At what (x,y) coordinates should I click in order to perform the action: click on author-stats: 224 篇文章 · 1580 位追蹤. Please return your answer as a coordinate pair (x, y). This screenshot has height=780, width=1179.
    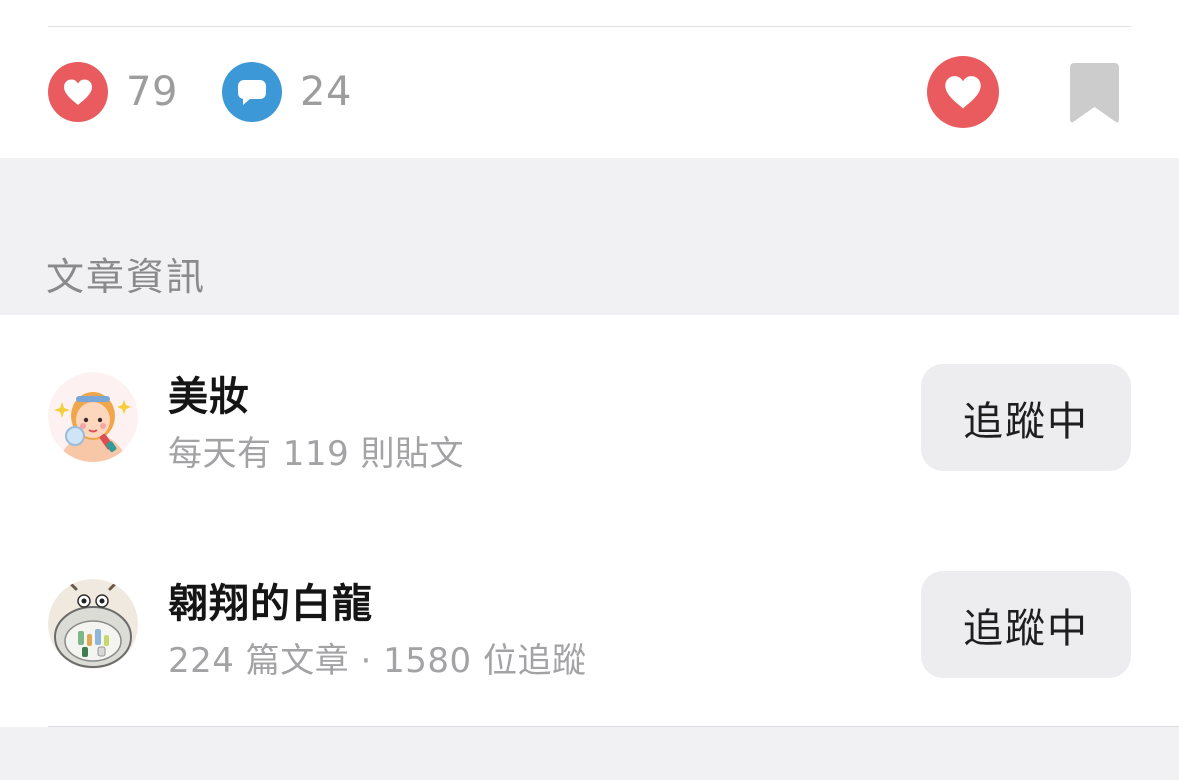
    Looking at the image, I should click on (377, 661).